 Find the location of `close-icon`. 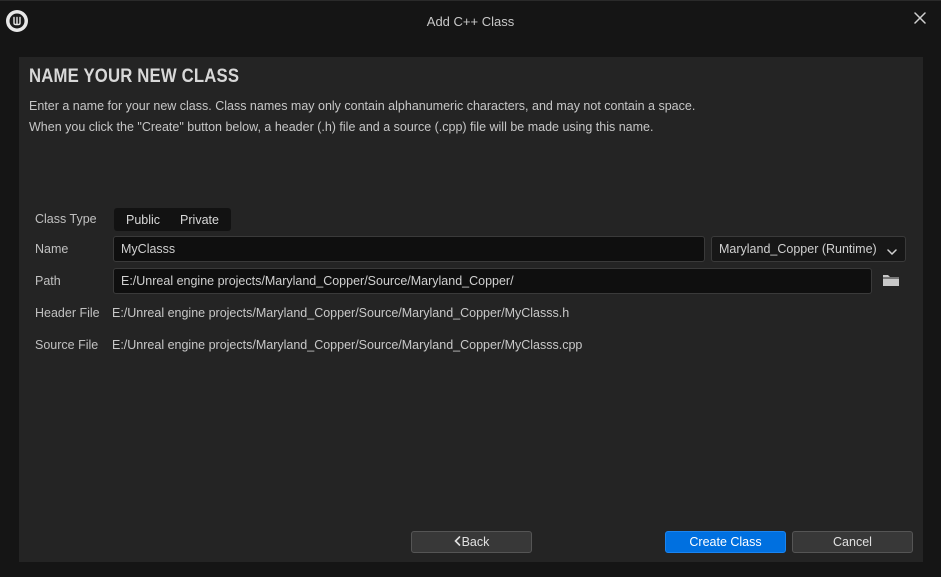

close-icon is located at coordinates (920, 18).